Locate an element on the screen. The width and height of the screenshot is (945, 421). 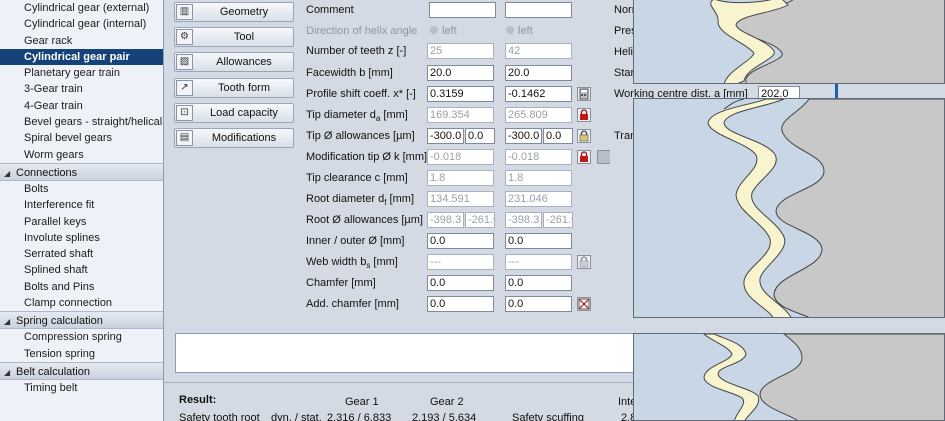
nav-item-3-gear-train: 3-Gear train is located at coordinates (81, 89).